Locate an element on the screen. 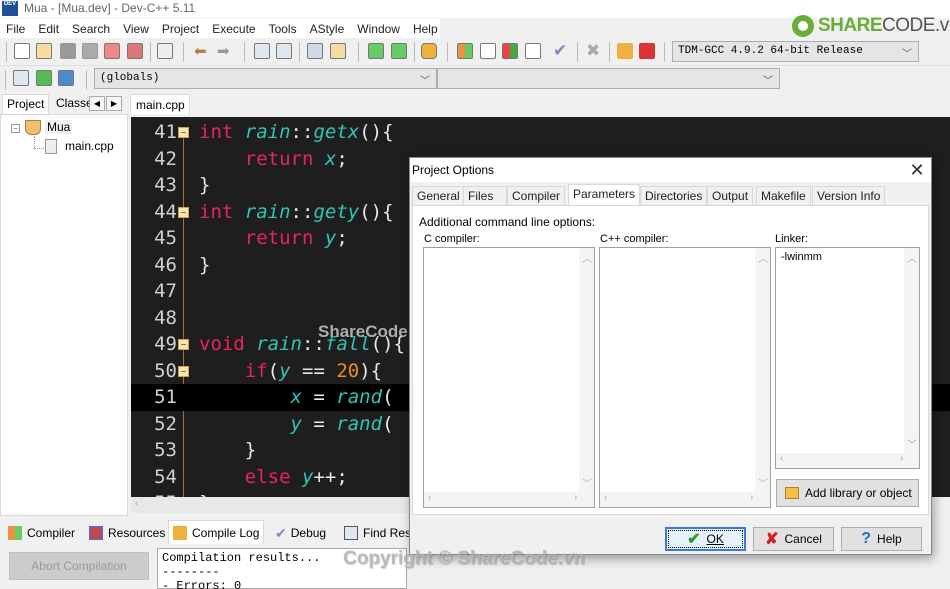 Image resolution: width=950 pixels, height=589 pixels. save-all-icon is located at coordinates (90, 51).